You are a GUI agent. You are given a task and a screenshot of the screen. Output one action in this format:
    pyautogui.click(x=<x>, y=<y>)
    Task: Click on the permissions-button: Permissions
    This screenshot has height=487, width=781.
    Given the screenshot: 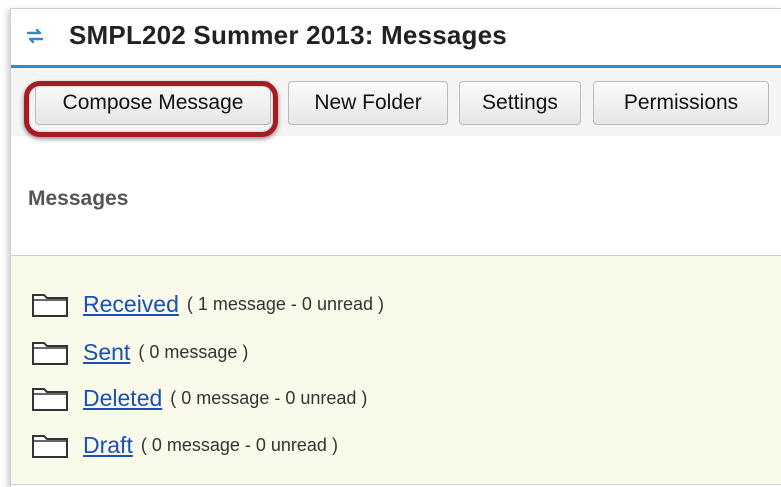 What is the action you would take?
    pyautogui.click(x=681, y=103)
    